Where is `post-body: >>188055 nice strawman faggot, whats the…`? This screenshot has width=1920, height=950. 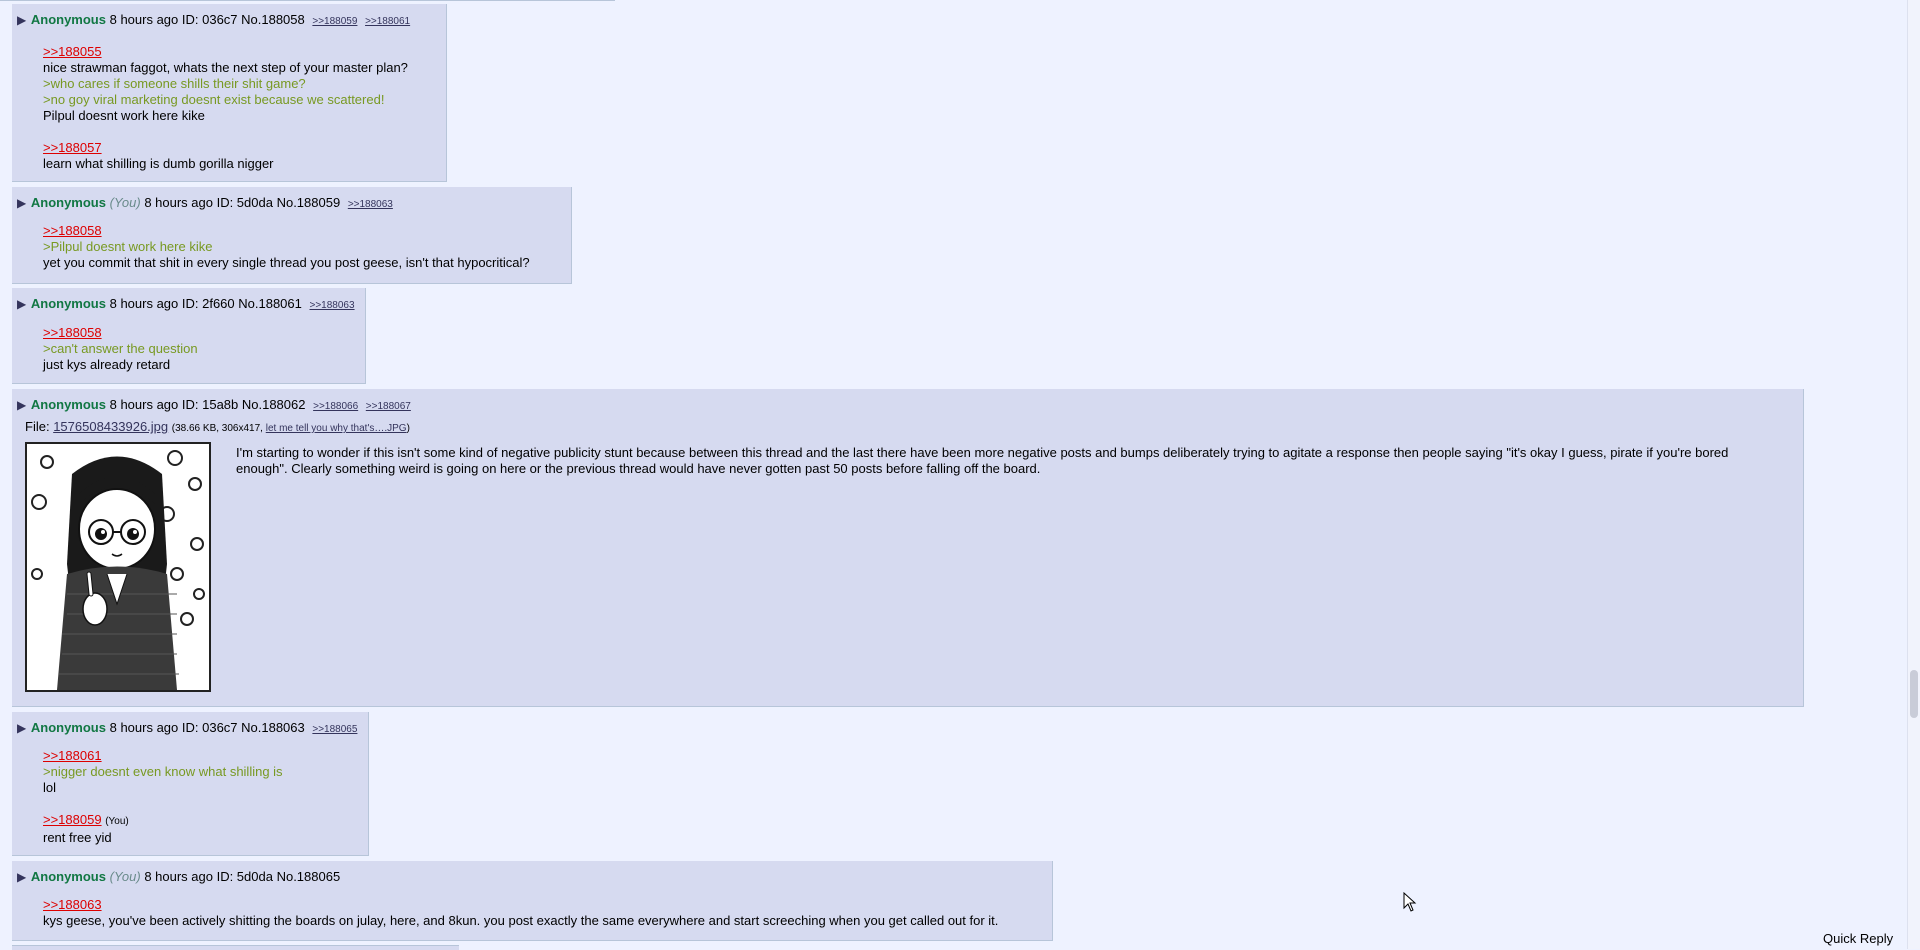 post-body: >>188055 nice strawman faggot, whats the… is located at coordinates (225, 108).